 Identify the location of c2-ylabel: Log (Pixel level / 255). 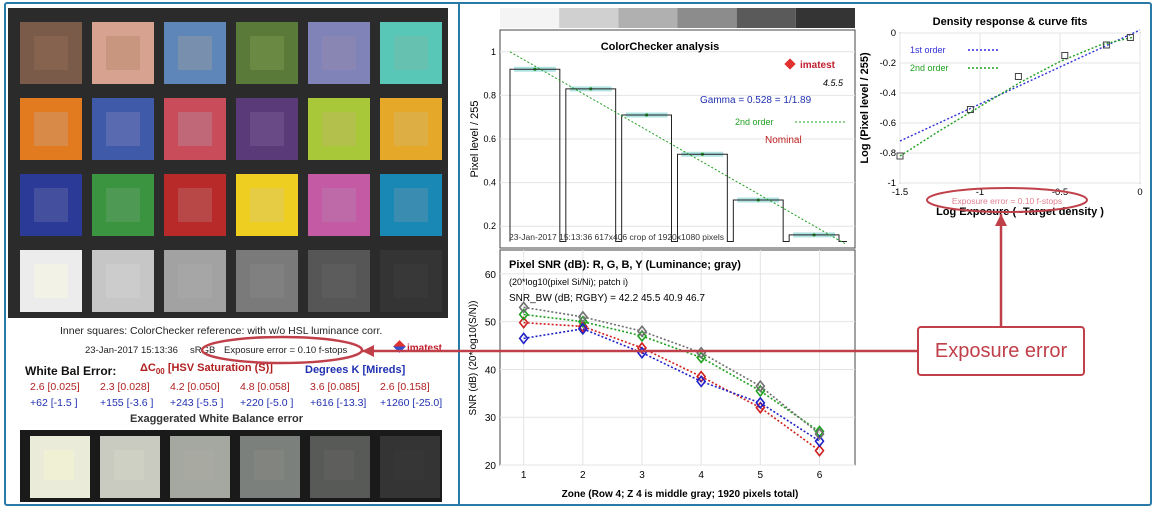
(865, 108).